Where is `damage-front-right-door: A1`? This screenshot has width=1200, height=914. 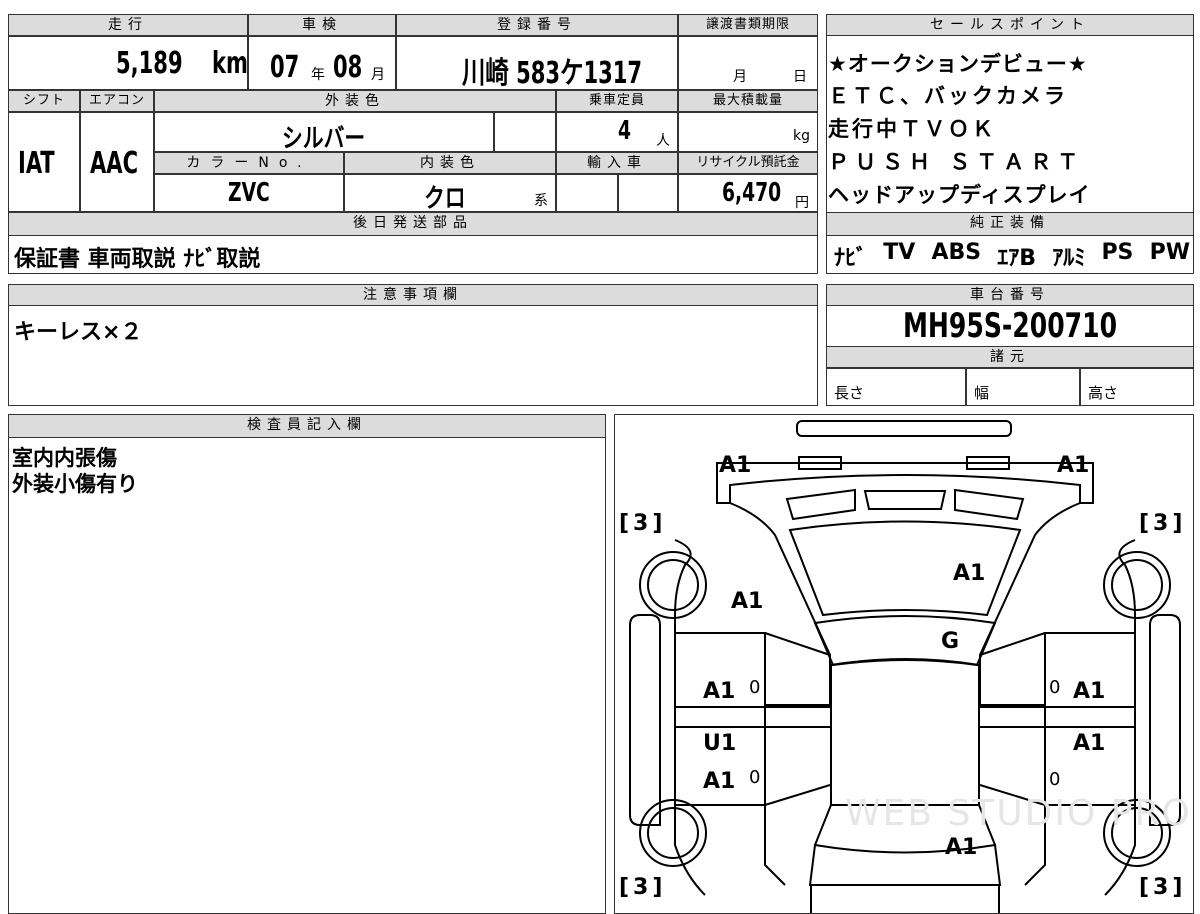
damage-front-right-door: A1 is located at coordinates (1089, 691).